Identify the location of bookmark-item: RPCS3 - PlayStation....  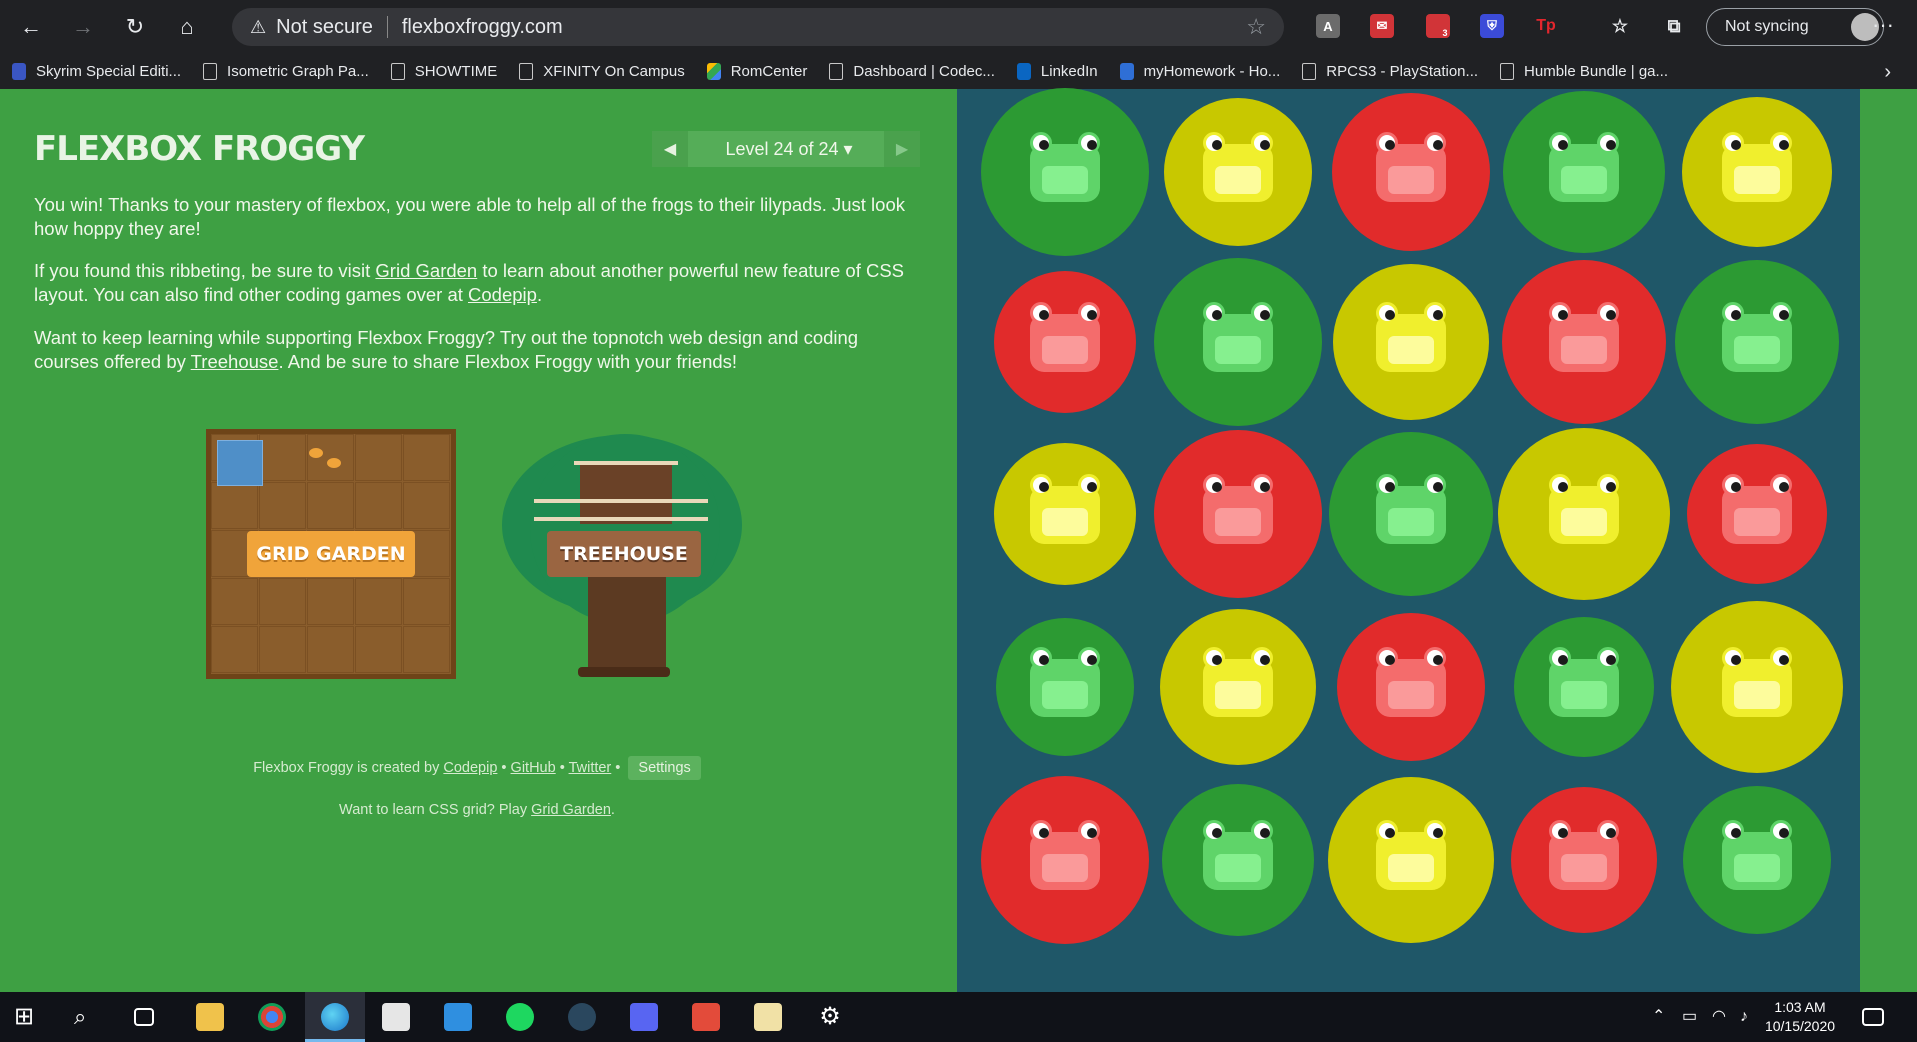
(1390, 71).